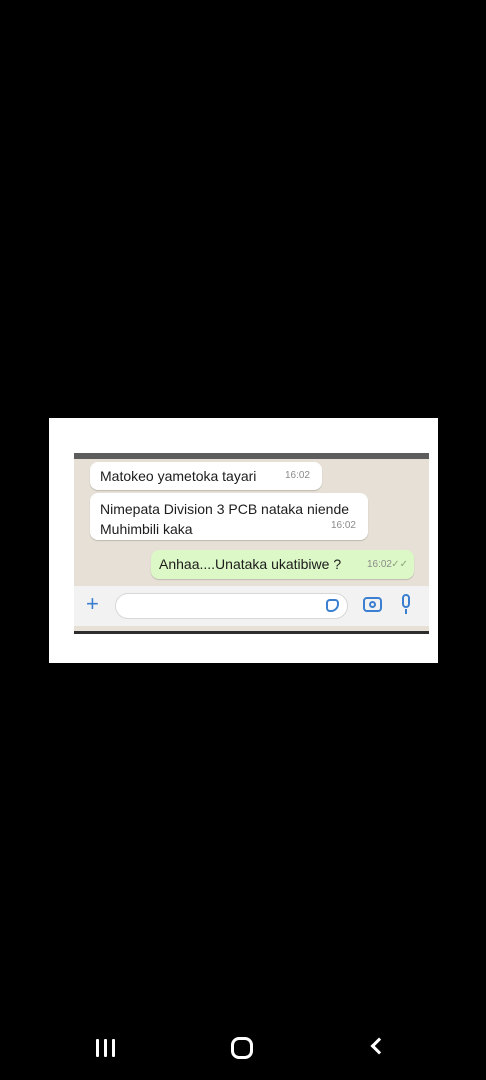 Image resolution: width=486 pixels, height=1080 pixels. What do you see at coordinates (251, 456) in the screenshot?
I see `top-divider` at bounding box center [251, 456].